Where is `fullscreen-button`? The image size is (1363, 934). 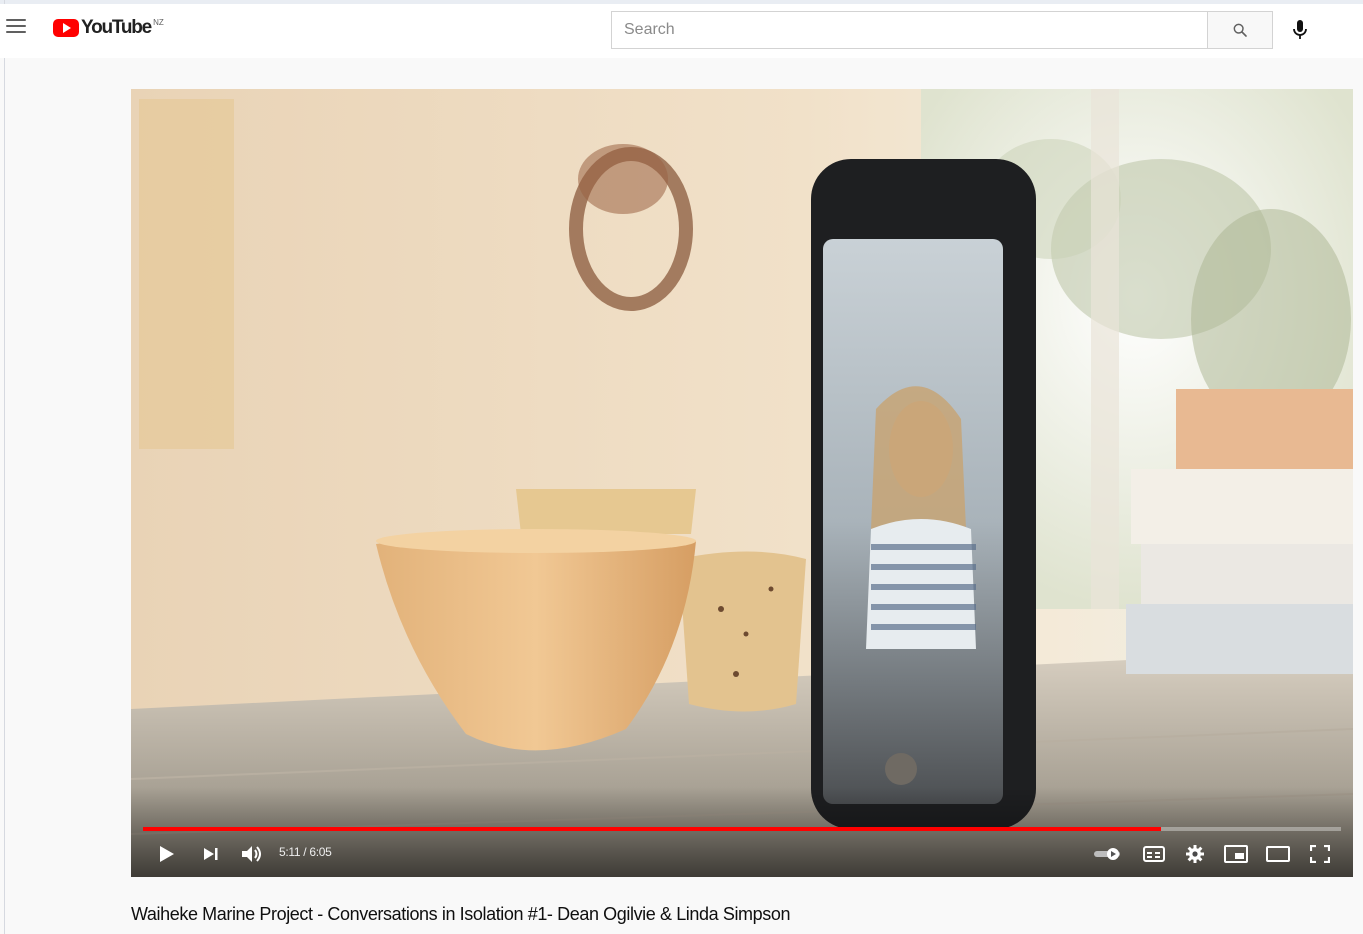
fullscreen-button is located at coordinates (1320, 854).